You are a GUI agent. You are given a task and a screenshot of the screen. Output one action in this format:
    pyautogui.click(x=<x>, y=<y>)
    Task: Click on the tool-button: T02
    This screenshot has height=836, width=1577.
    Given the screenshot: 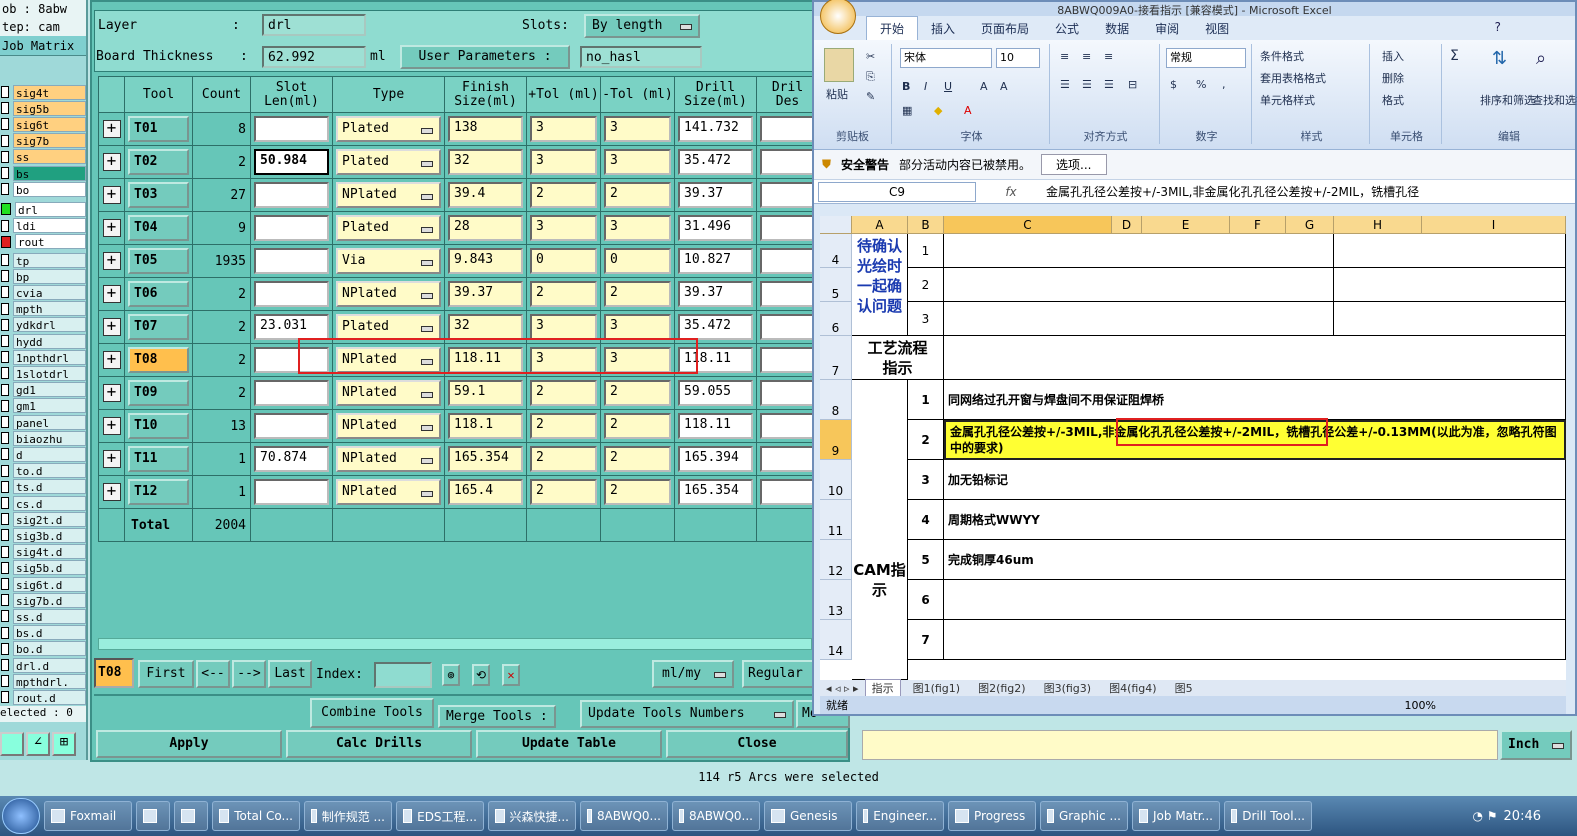 What is the action you would take?
    pyautogui.click(x=158, y=162)
    